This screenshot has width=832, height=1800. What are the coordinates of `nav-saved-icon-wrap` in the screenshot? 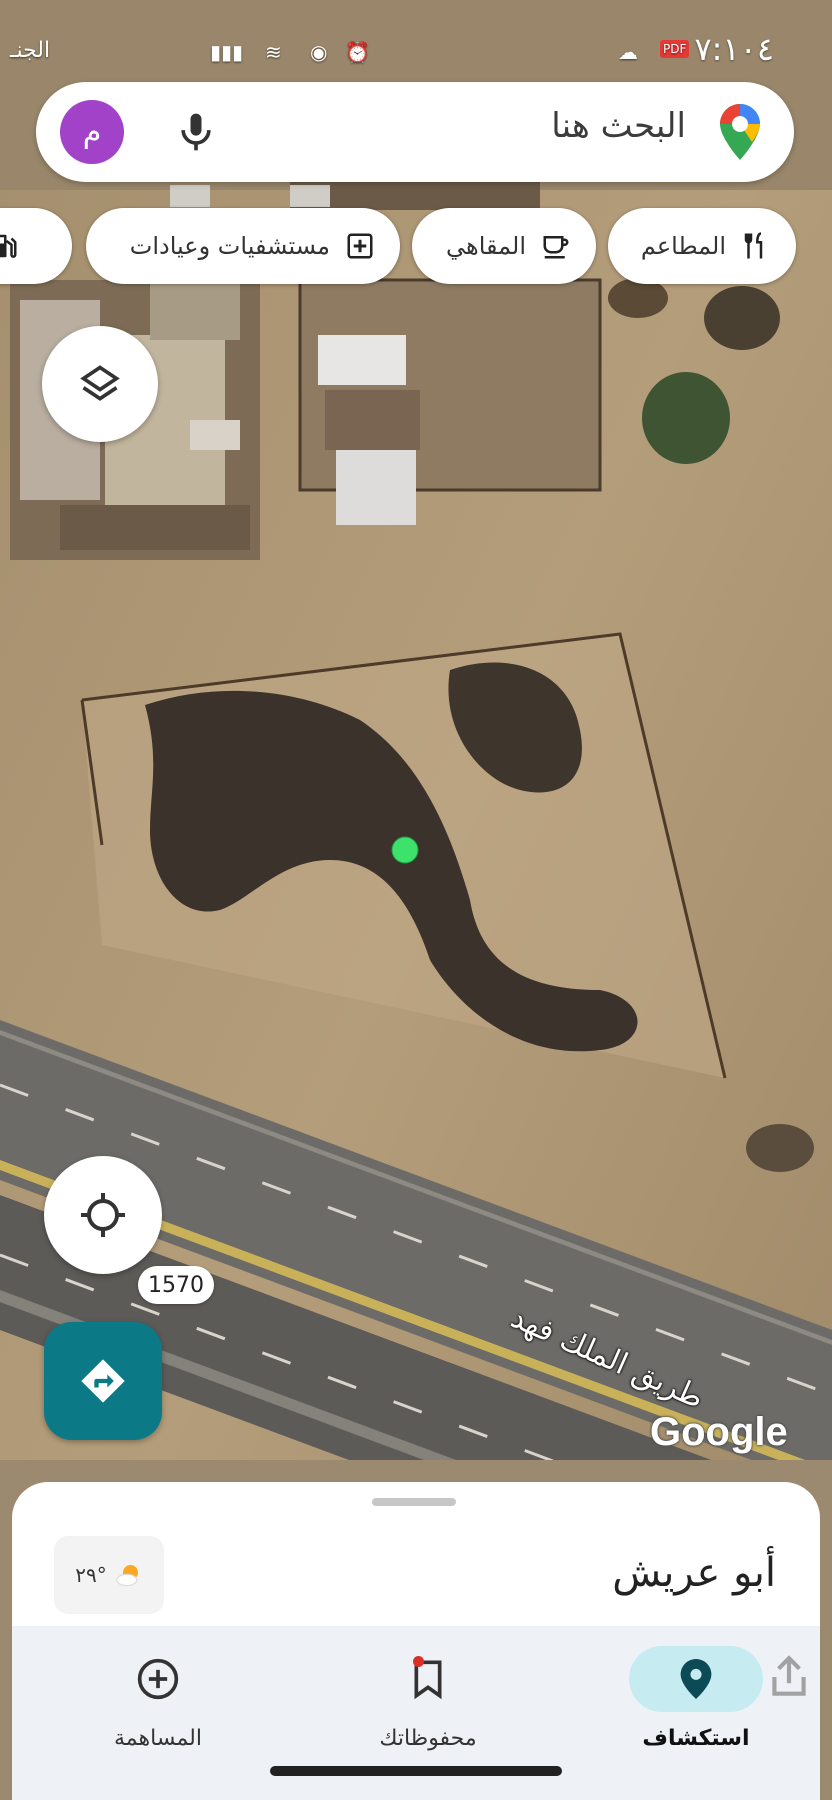 It's located at (428, 1679).